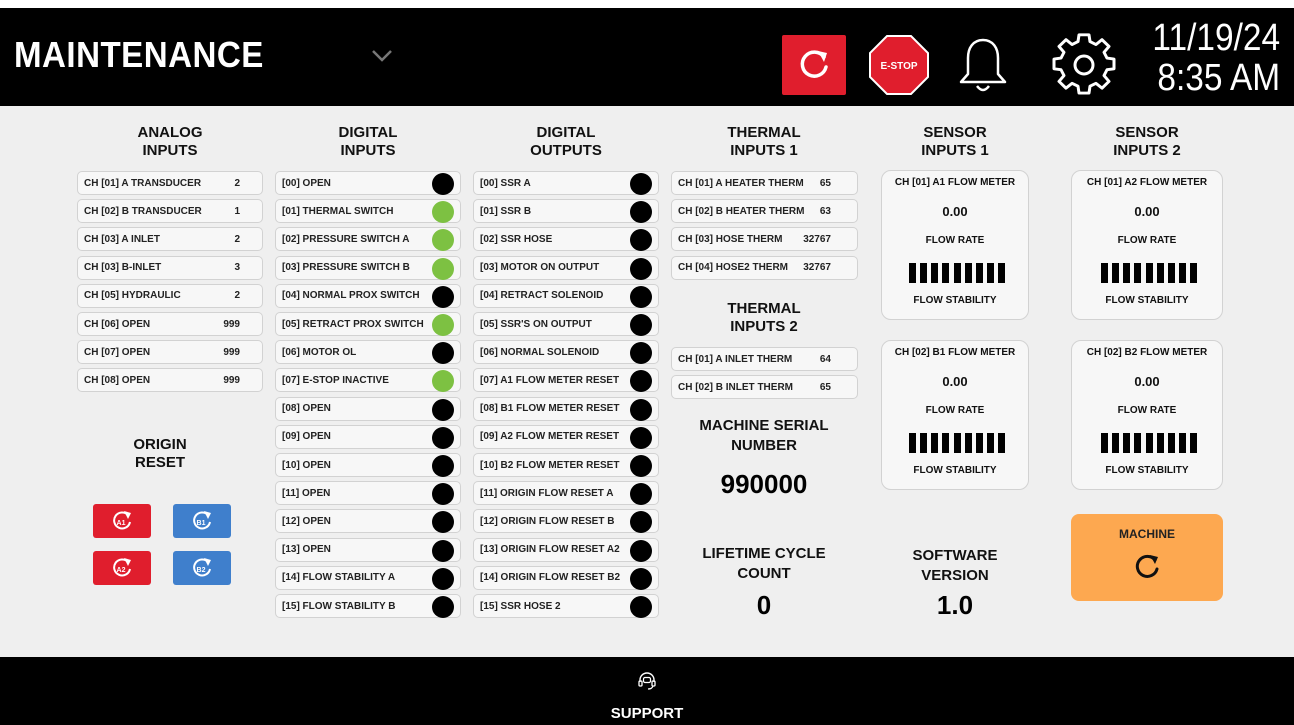  I want to click on digital-input-row: [00] OPEN, so click(368, 183).